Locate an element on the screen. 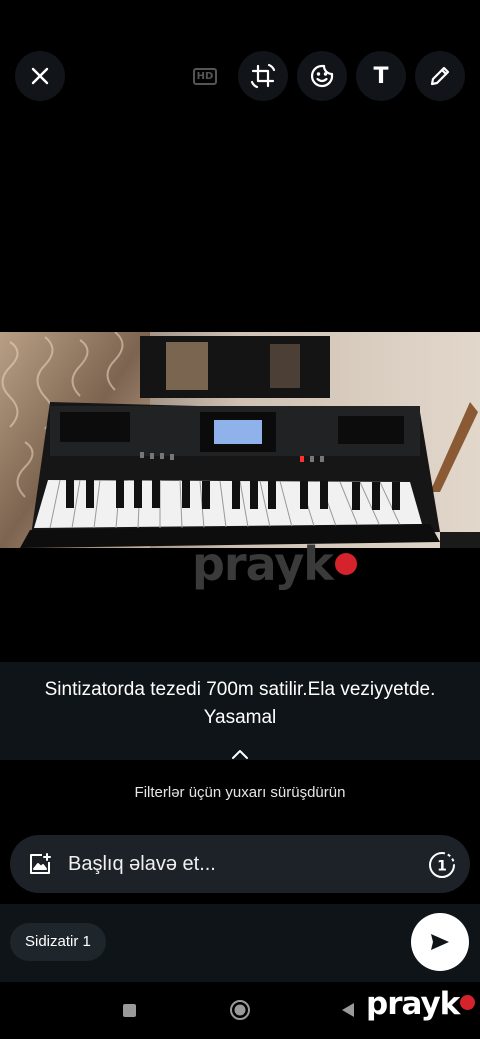 The width and height of the screenshot is (480, 1039). text-icon: T is located at coordinates (381, 76).